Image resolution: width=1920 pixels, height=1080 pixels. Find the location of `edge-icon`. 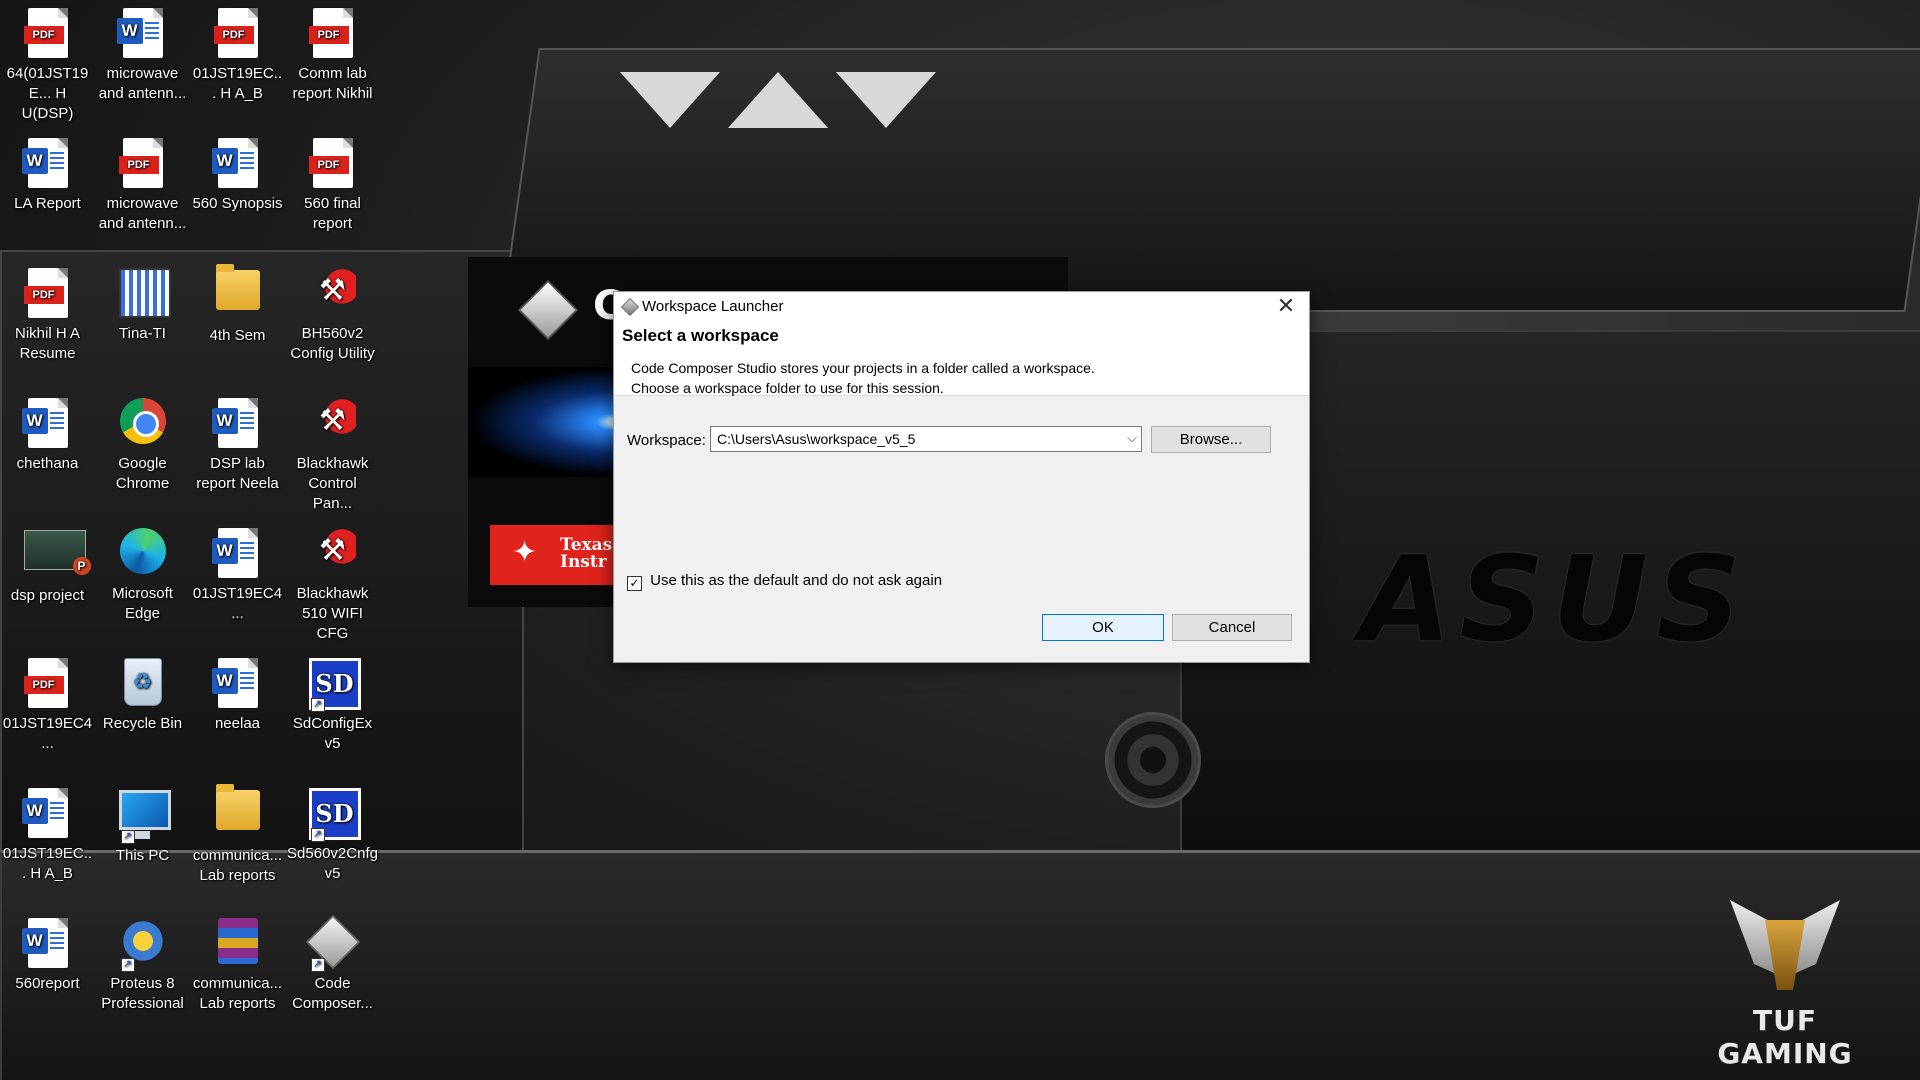

edge-icon is located at coordinates (143, 554).